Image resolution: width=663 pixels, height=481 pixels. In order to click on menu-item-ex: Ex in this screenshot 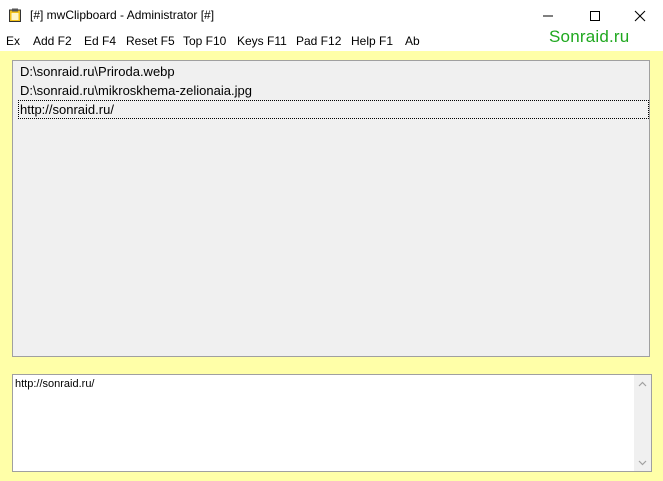, I will do `click(13, 41)`.